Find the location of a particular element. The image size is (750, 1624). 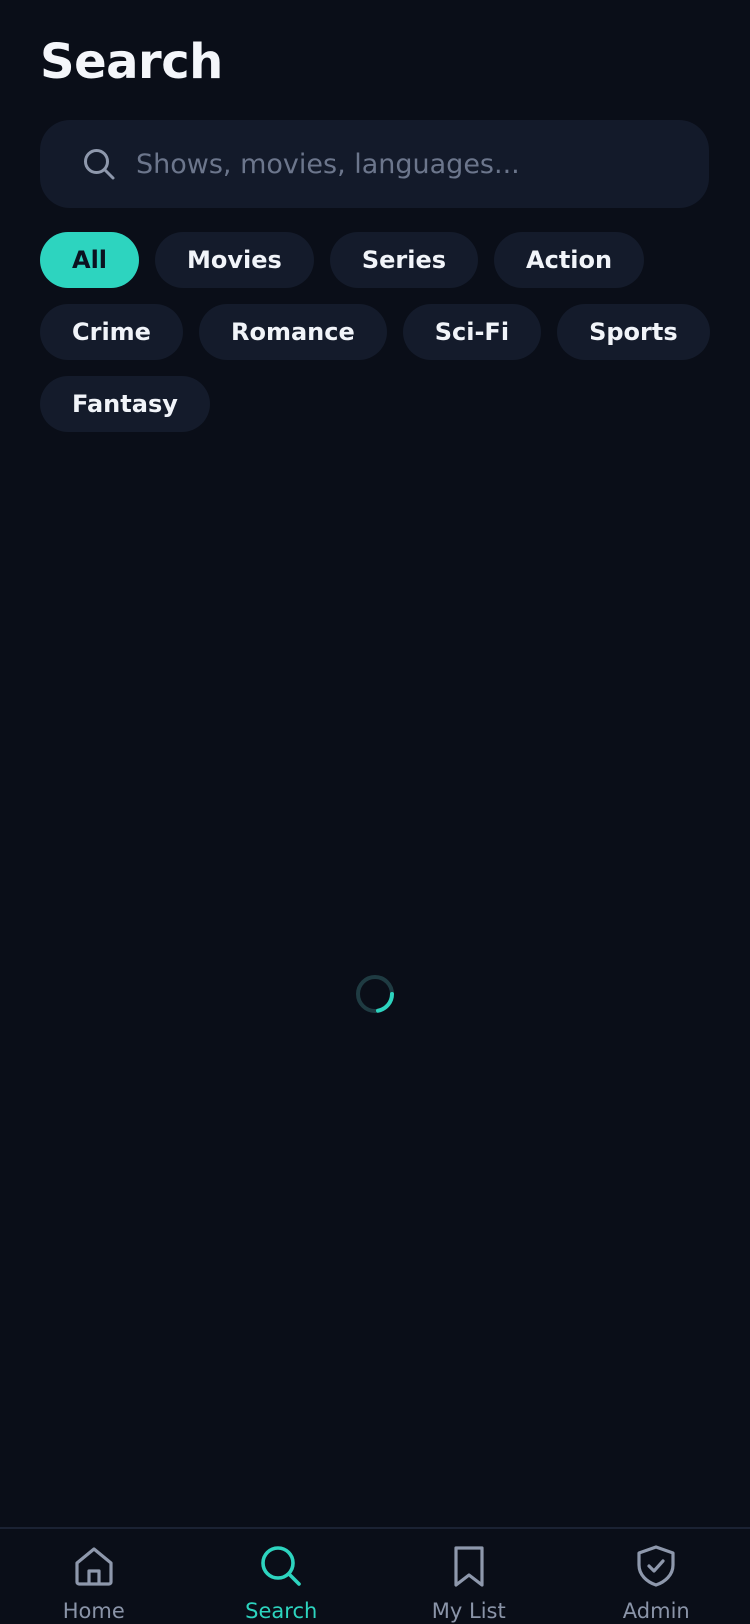

filter-chip-crime: Crime is located at coordinates (111, 332).